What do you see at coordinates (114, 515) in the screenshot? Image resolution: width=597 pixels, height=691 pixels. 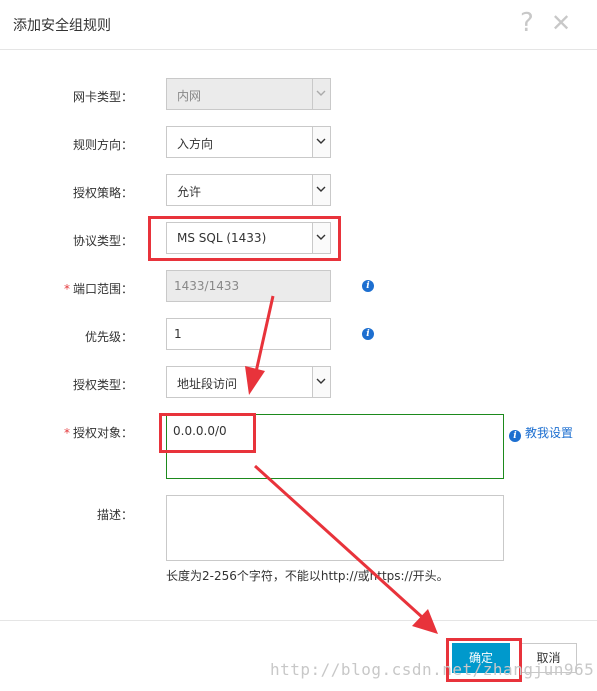 I see `description-label: 描述：` at bounding box center [114, 515].